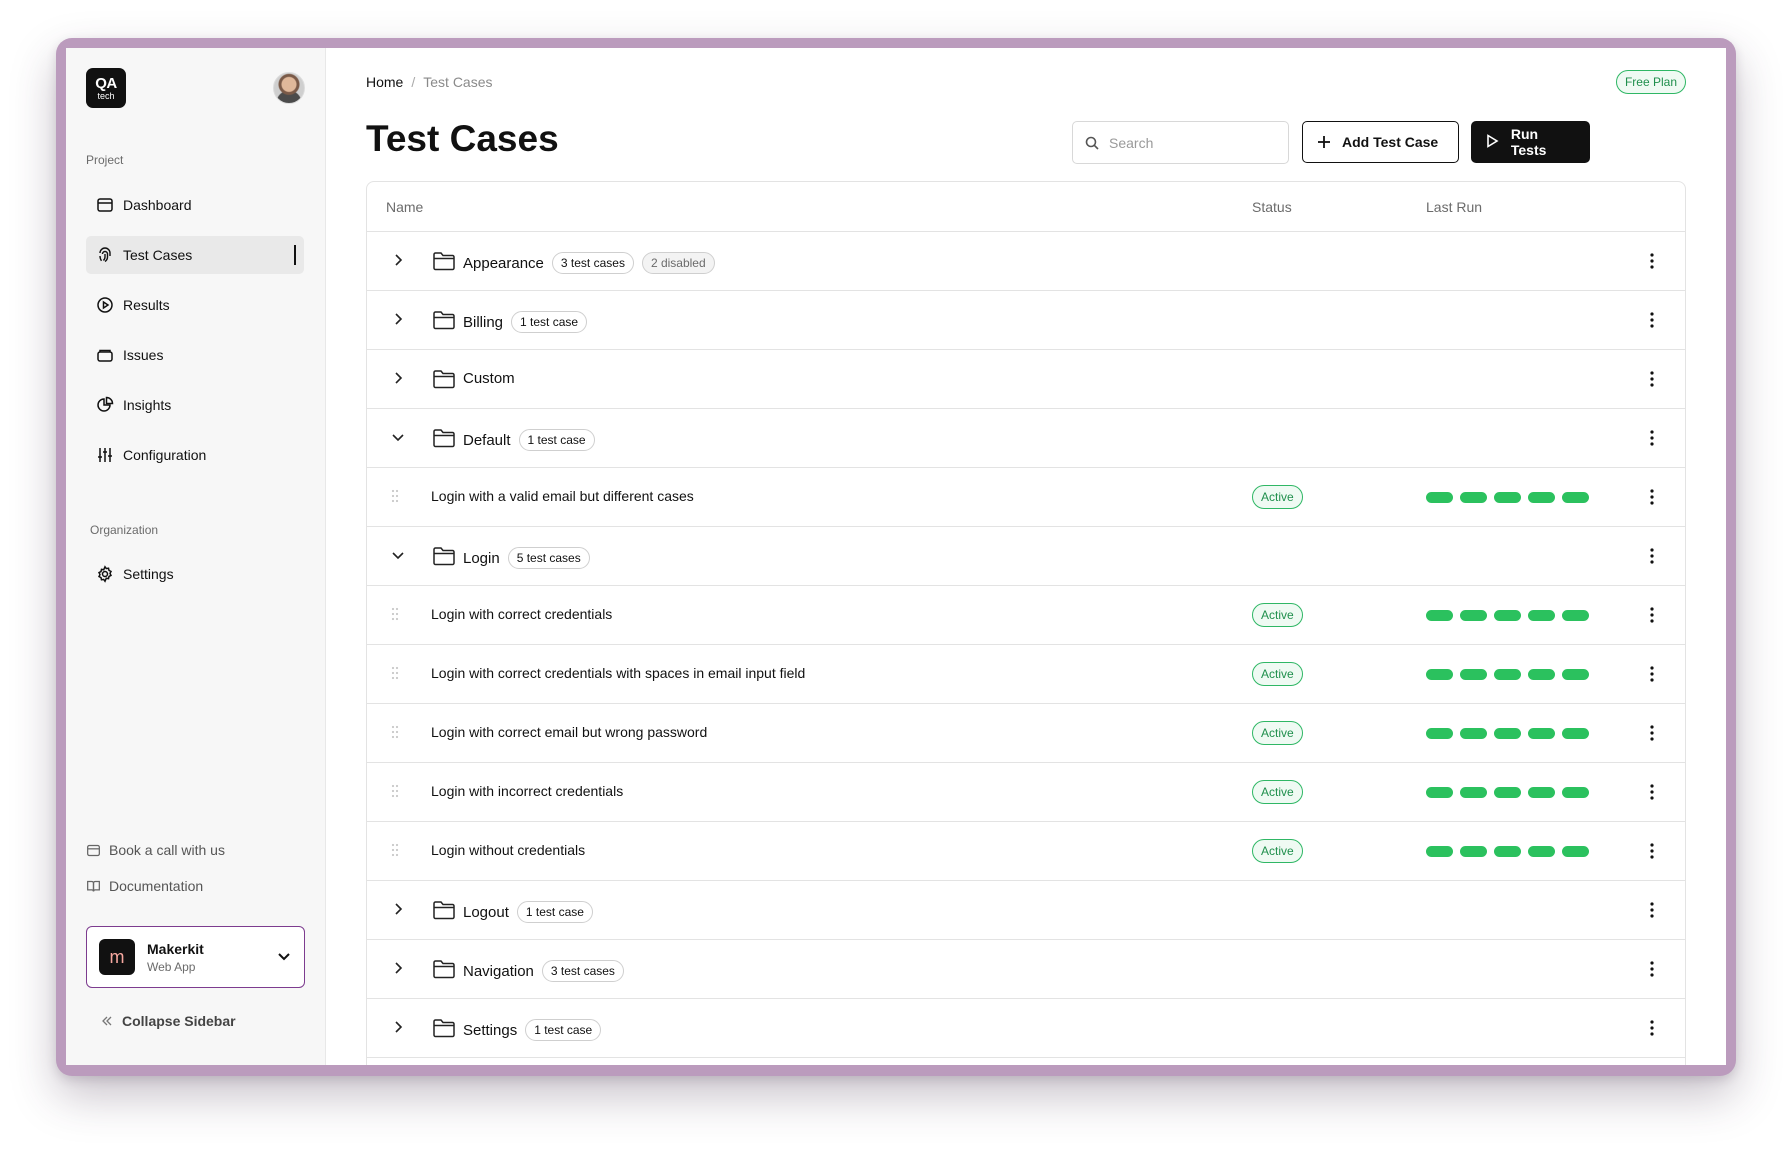 The image size is (1792, 1149). I want to click on documentation-link: Documentation, so click(144, 886).